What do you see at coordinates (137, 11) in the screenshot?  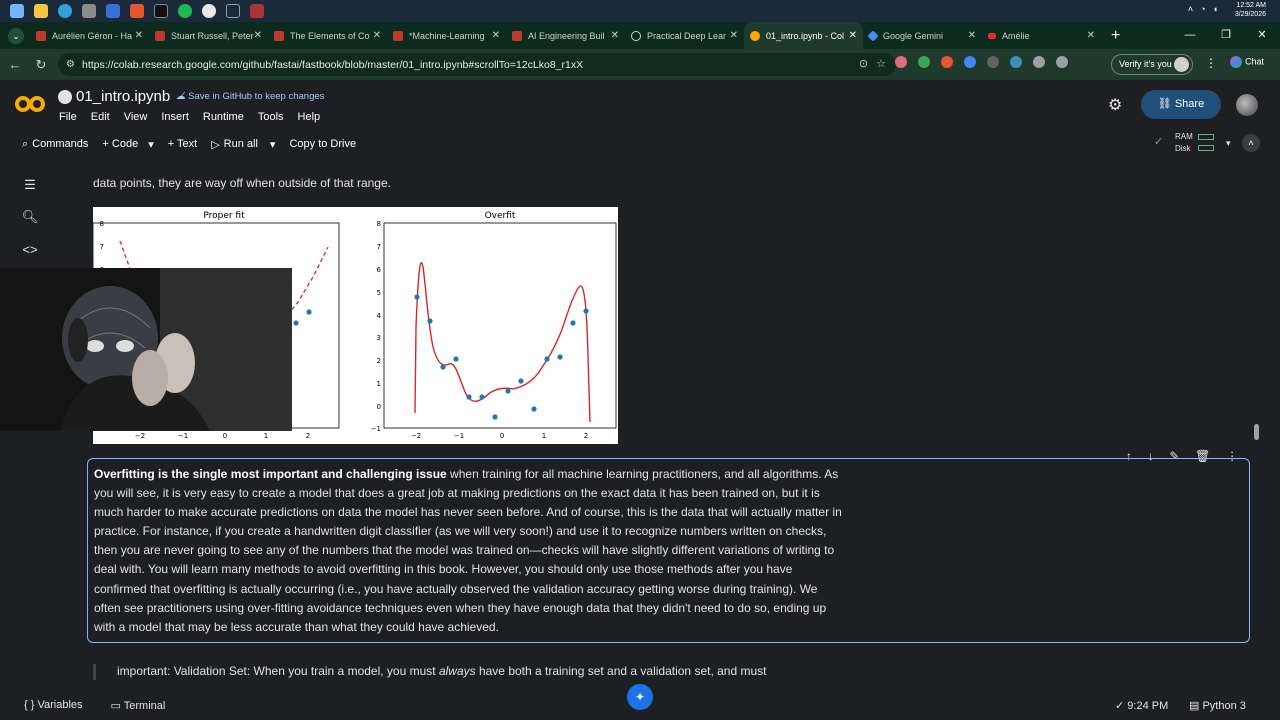 I see `brave-icon` at bounding box center [137, 11].